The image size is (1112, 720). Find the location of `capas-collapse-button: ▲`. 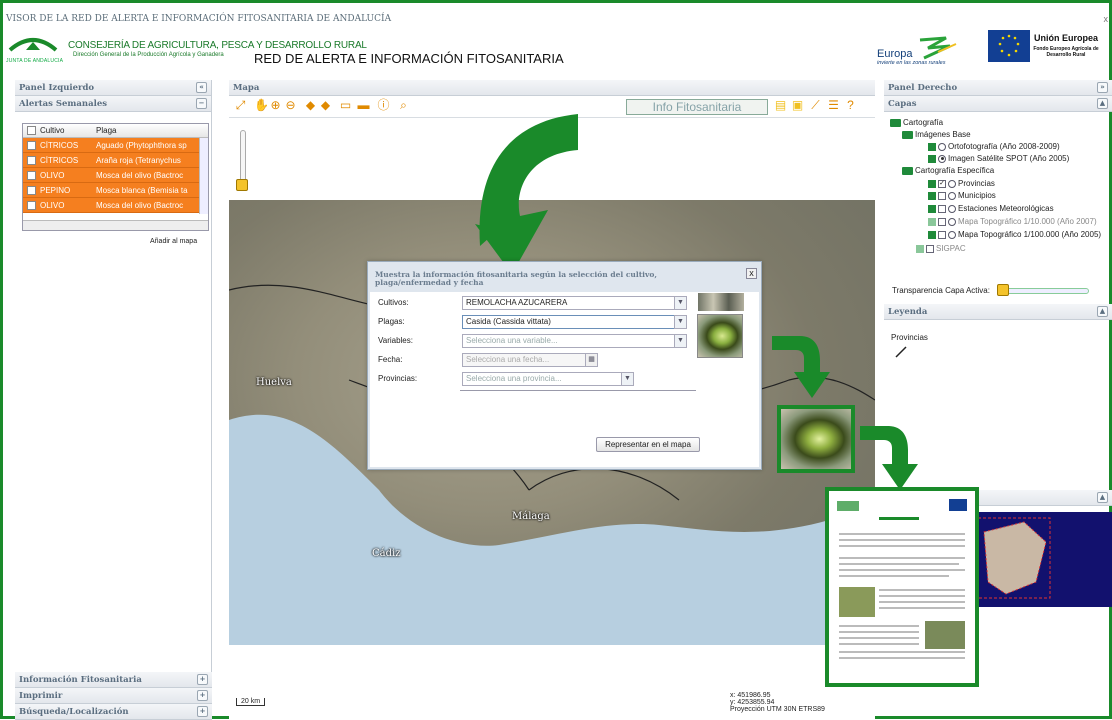

capas-collapse-button: ▲ is located at coordinates (1102, 103).